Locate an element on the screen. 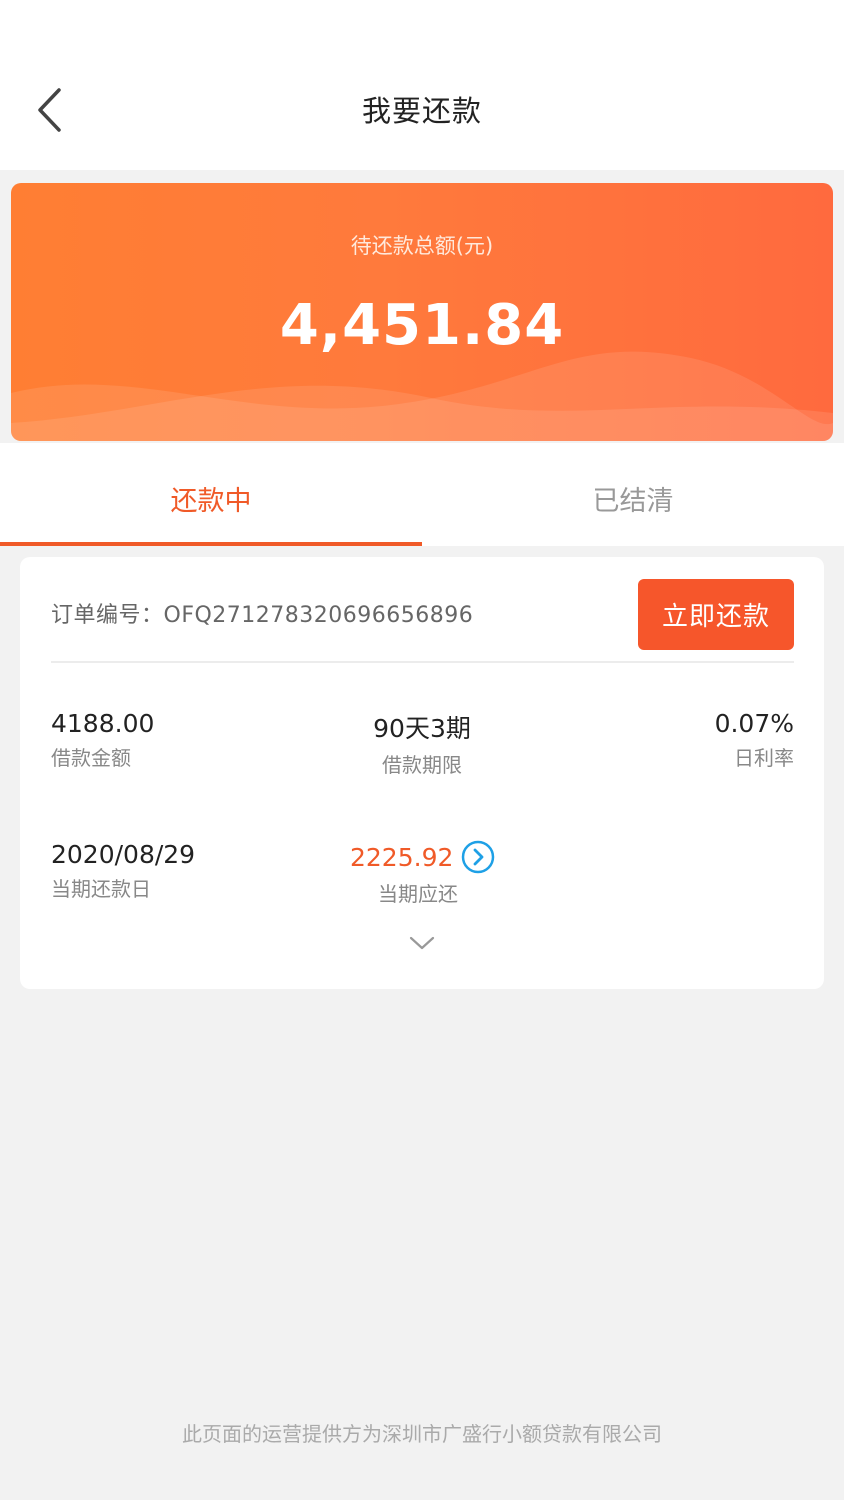 The height and width of the screenshot is (1500, 844). loan-term-value: 90天3期 is located at coordinates (422, 728).